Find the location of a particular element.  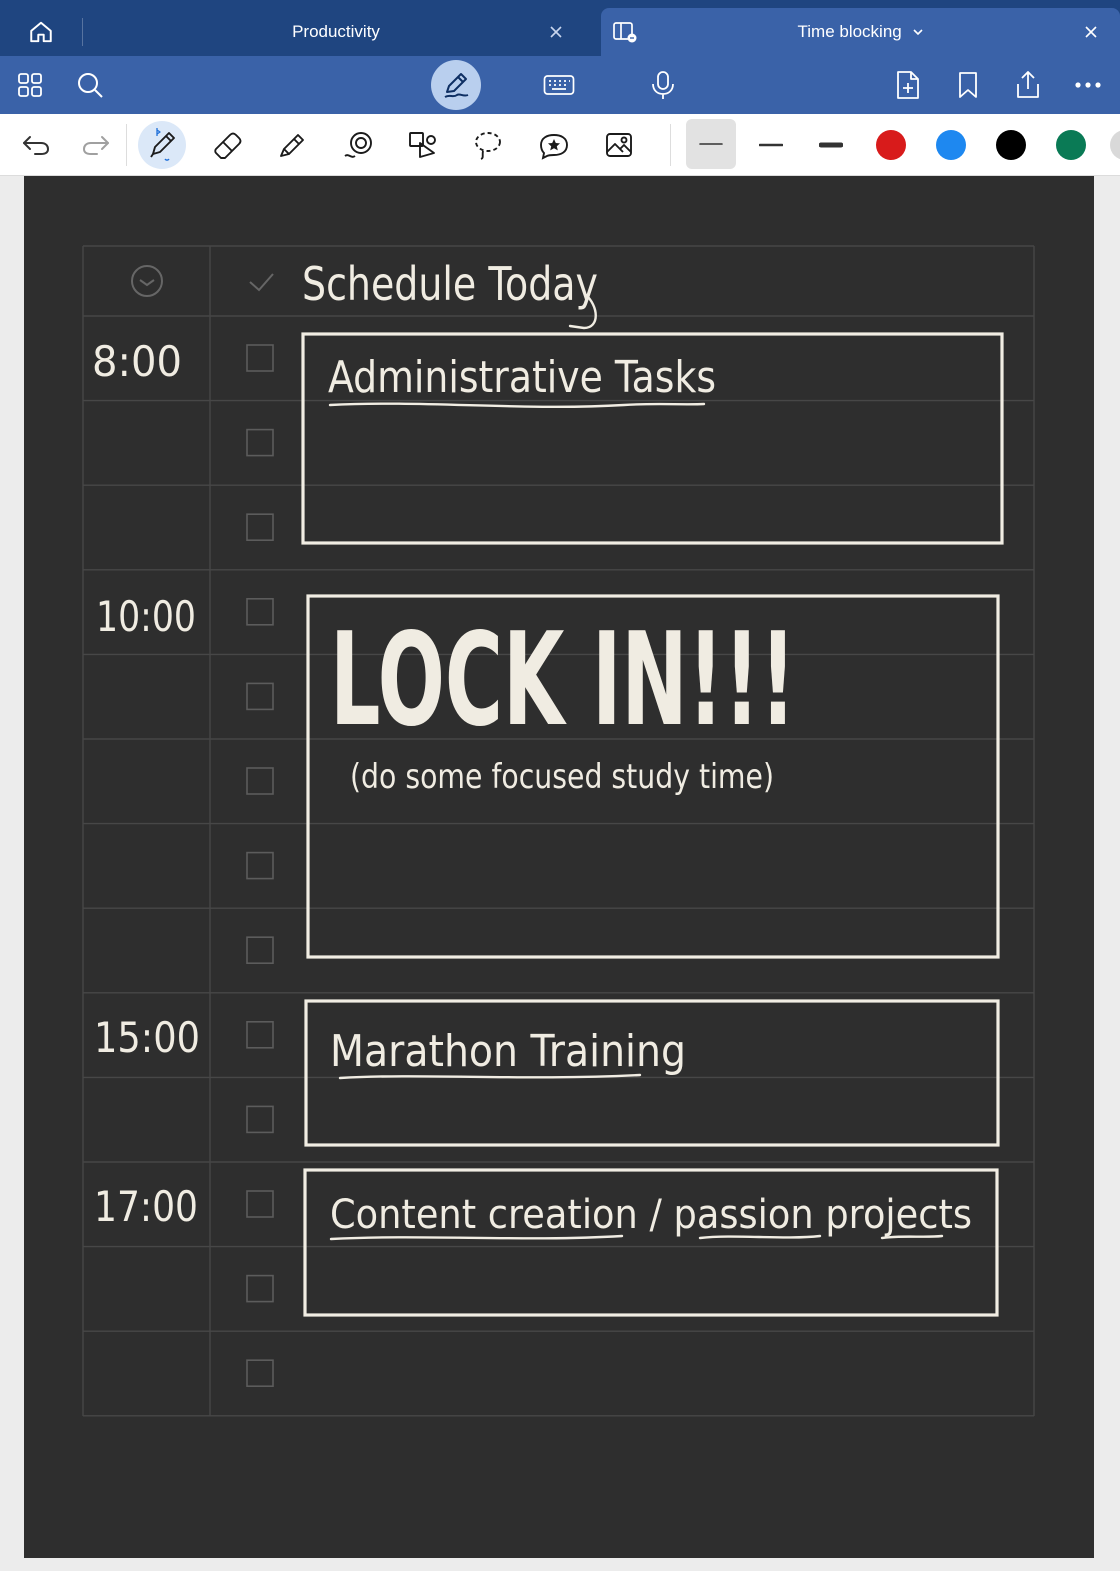

eraser-tool is located at coordinates (228, 145).